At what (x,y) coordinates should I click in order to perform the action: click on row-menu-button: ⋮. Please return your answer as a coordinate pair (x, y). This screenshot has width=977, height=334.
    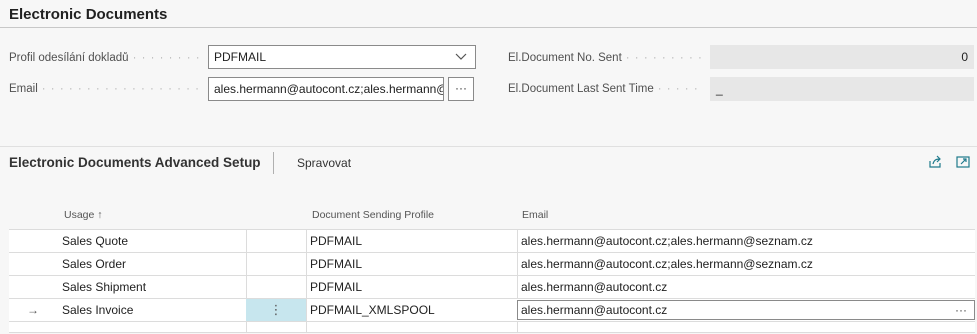
    Looking at the image, I should click on (276, 310).